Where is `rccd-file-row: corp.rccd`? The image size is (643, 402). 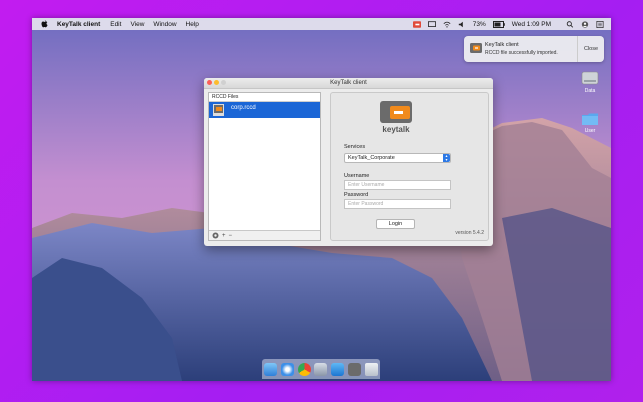 rccd-file-row: corp.rccd is located at coordinates (264, 110).